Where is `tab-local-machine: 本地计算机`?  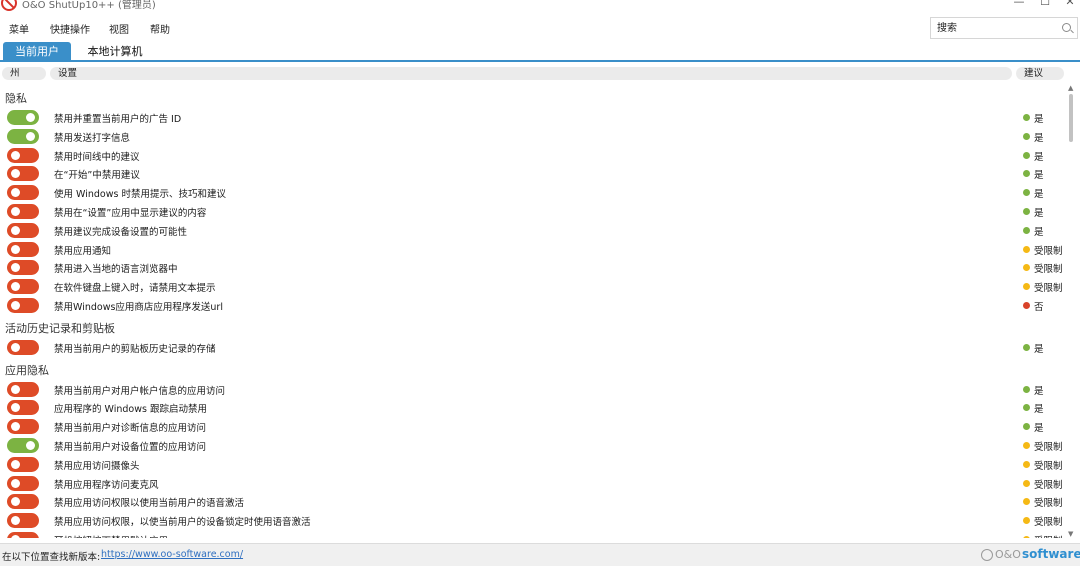
tab-local-machine: 本地计算机 is located at coordinates (115, 52).